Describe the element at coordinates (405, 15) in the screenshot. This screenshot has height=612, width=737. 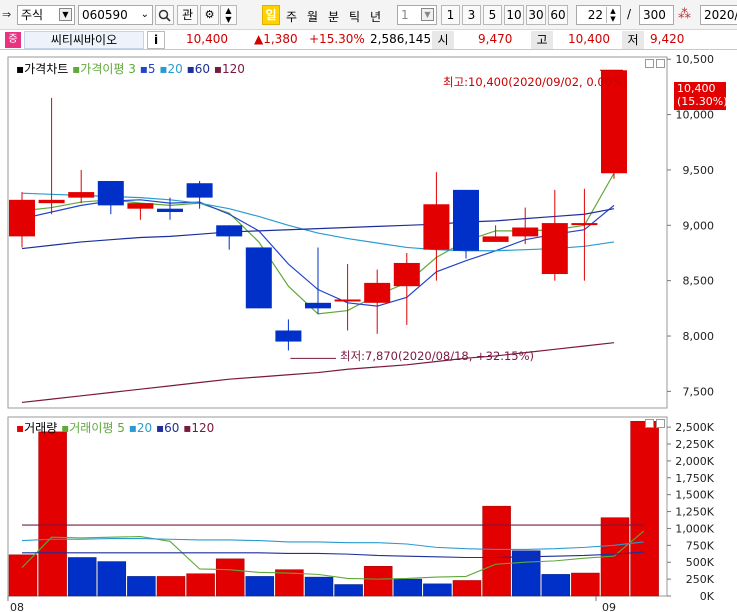
I see `unit-select-value: 1` at that location.